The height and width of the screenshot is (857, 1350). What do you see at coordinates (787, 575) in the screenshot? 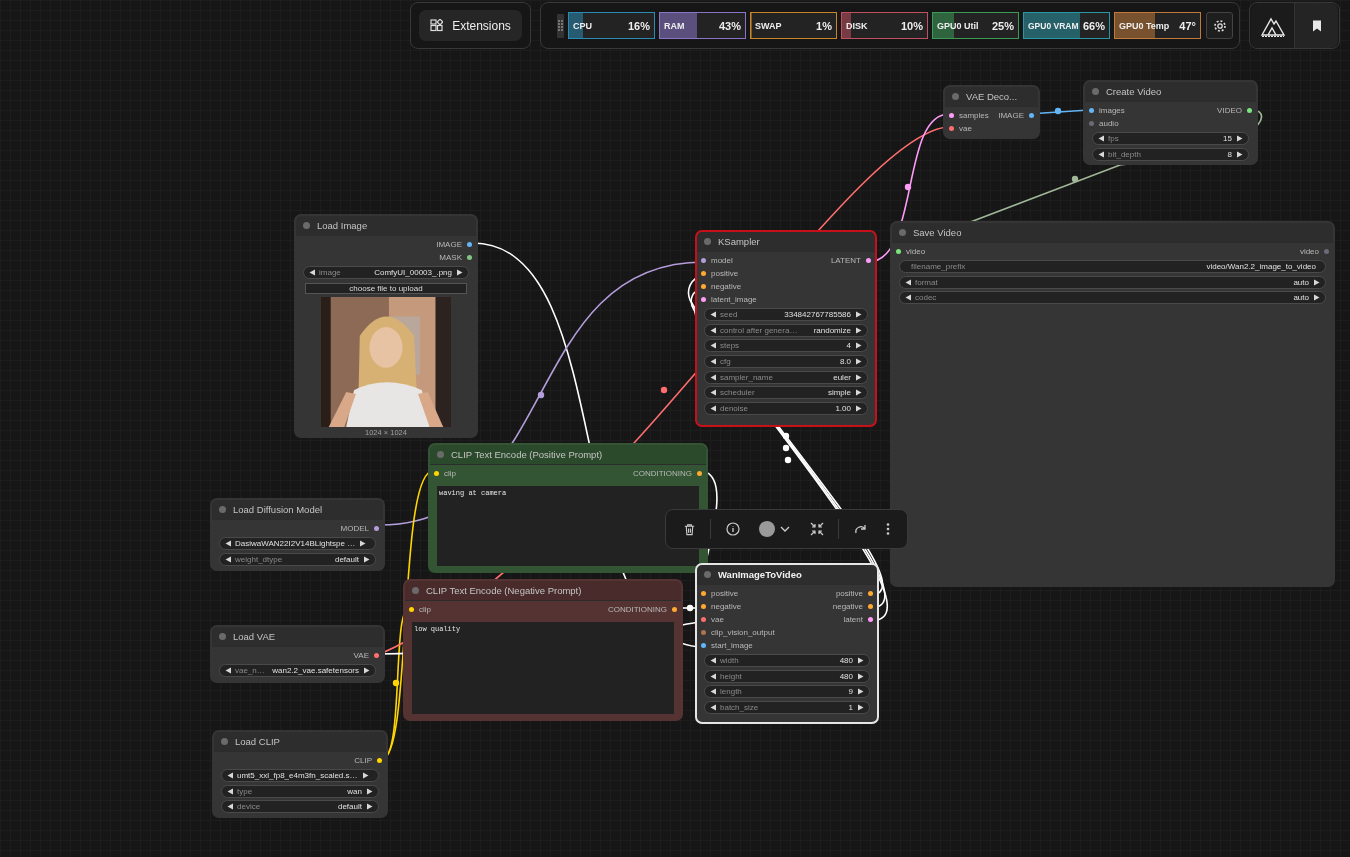
I see `node-header: WanImageToVideo` at bounding box center [787, 575].